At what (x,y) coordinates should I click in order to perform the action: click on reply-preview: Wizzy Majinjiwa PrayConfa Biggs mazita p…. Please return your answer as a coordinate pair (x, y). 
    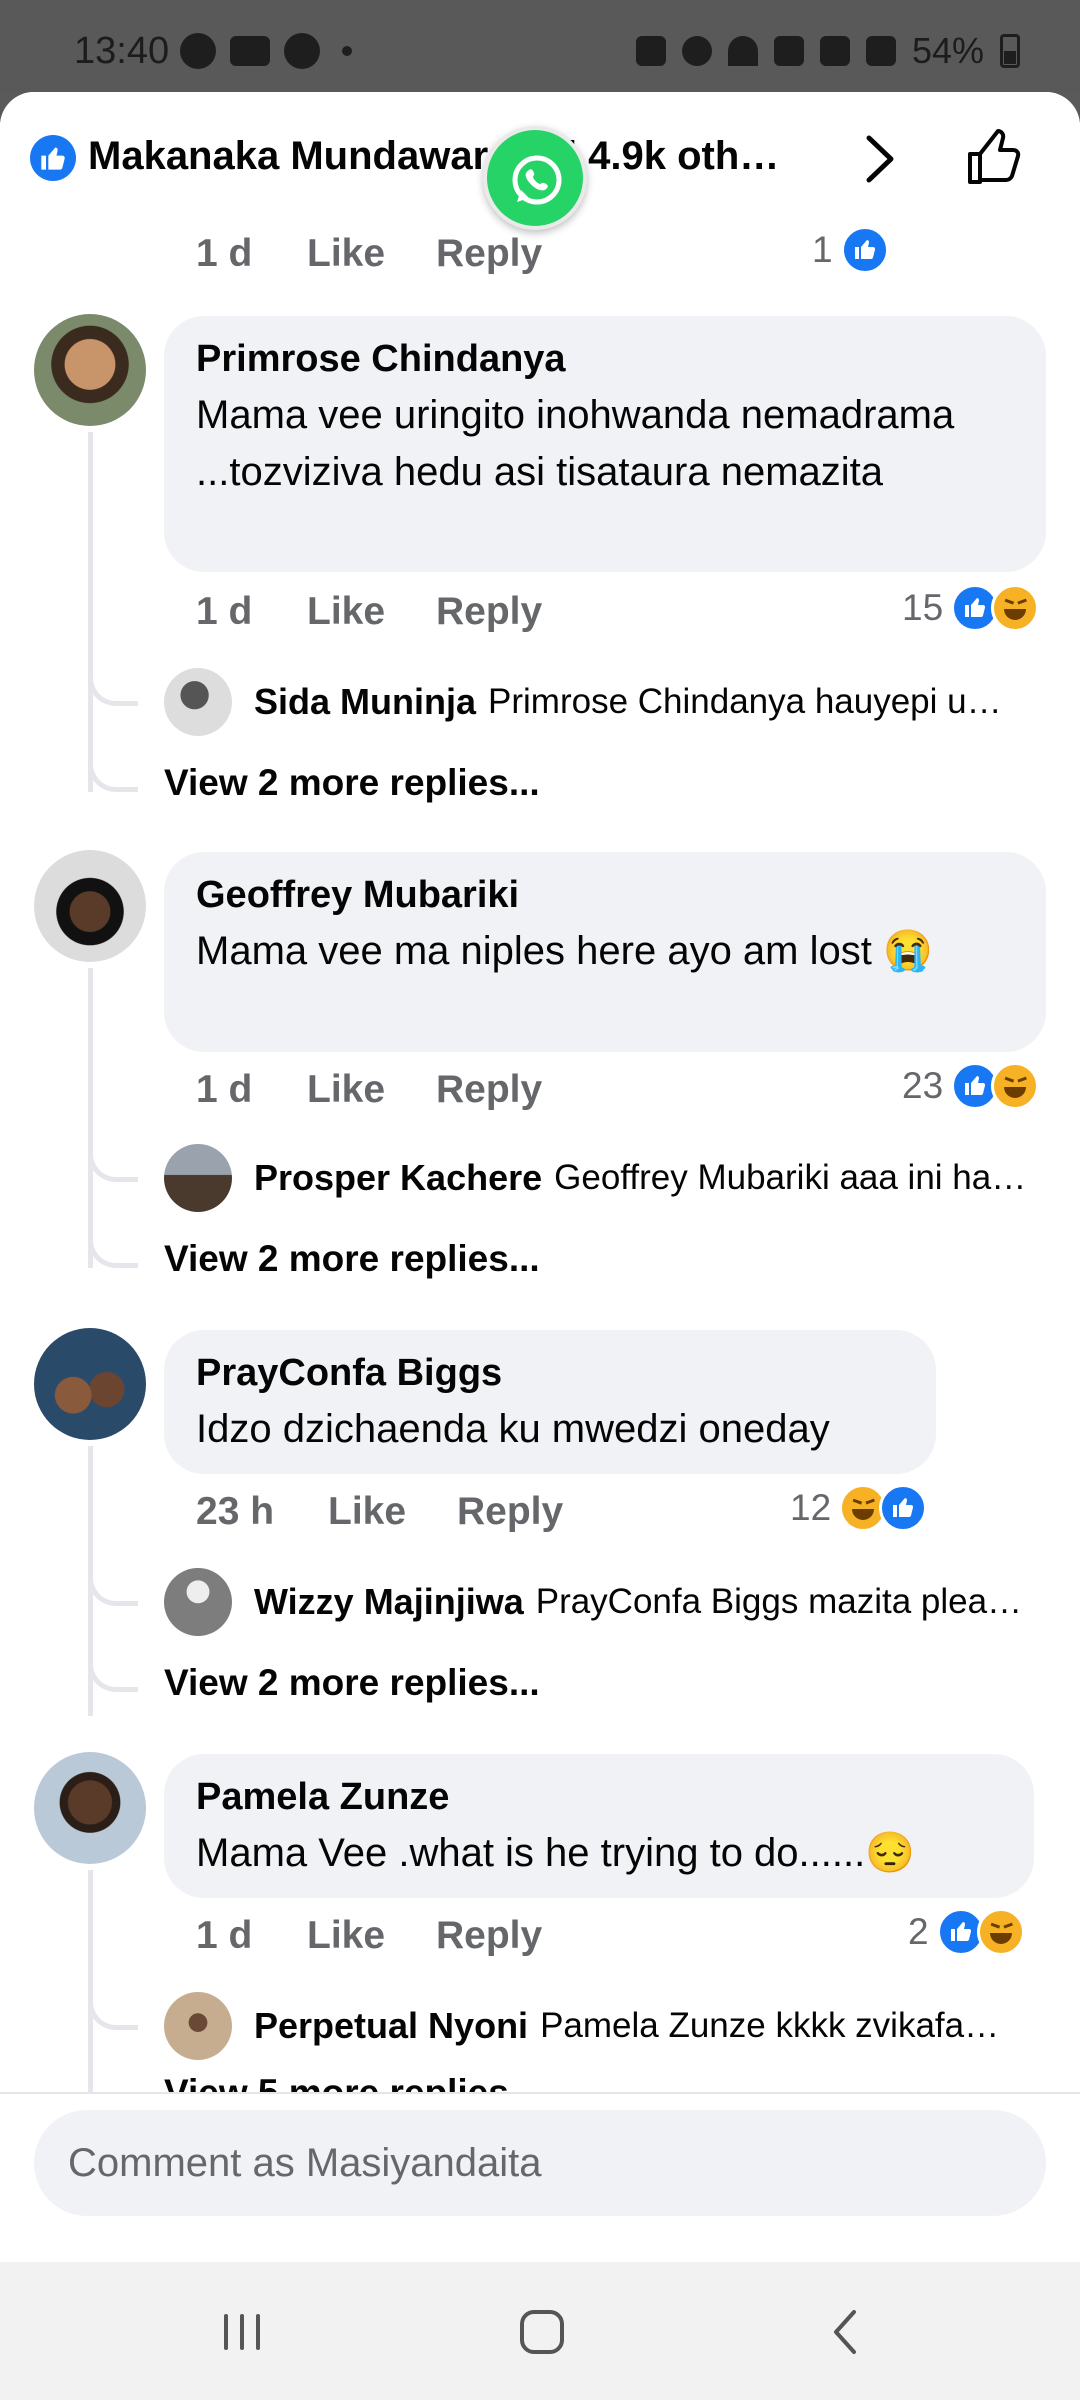
    Looking at the image, I should click on (604, 1602).